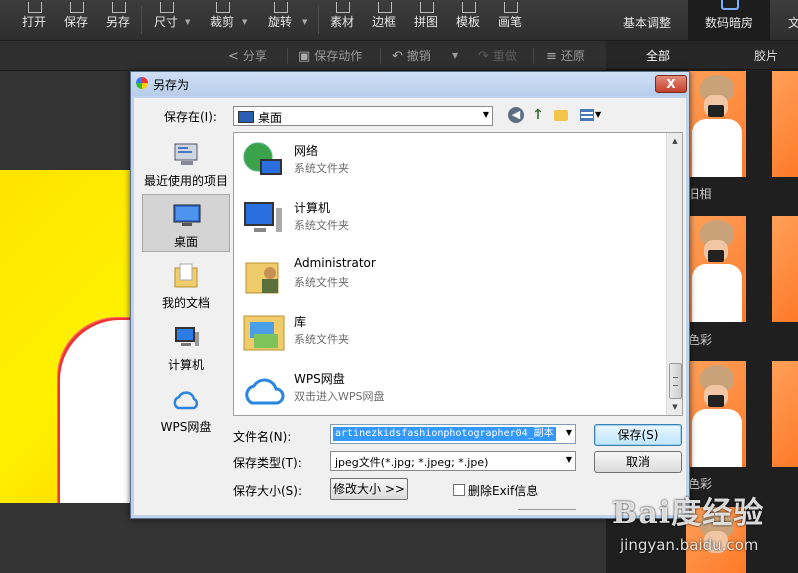 The image size is (798, 573). What do you see at coordinates (561, 115) in the screenshot?
I see `new-folder-button` at bounding box center [561, 115].